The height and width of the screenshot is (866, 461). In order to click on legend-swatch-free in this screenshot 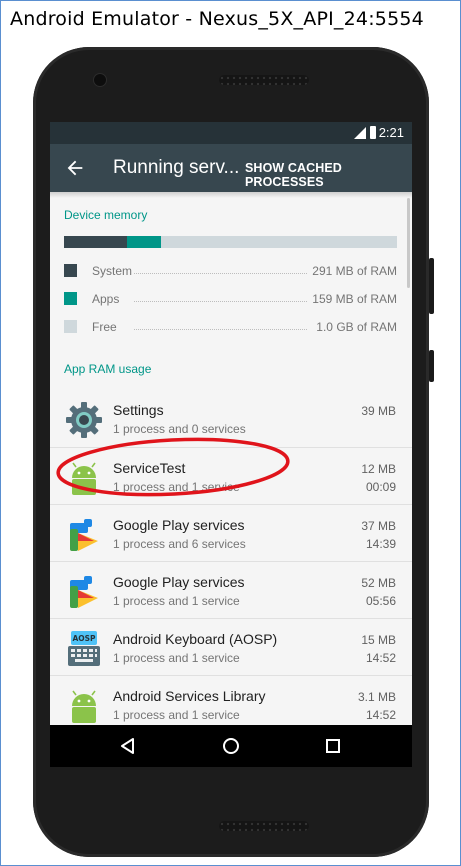, I will do `click(70, 326)`.